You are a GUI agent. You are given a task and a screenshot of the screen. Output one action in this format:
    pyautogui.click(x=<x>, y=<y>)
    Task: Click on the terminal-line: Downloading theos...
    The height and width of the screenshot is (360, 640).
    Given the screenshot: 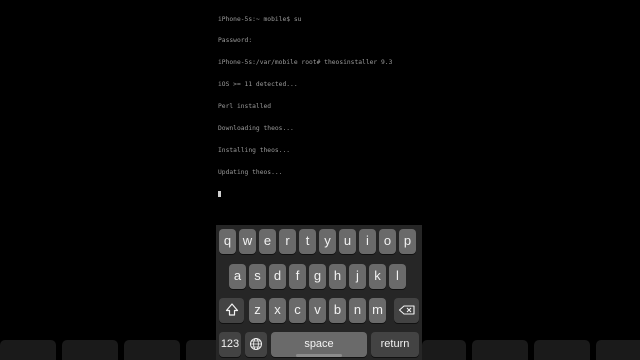 What is the action you would take?
    pyautogui.click(x=256, y=129)
    